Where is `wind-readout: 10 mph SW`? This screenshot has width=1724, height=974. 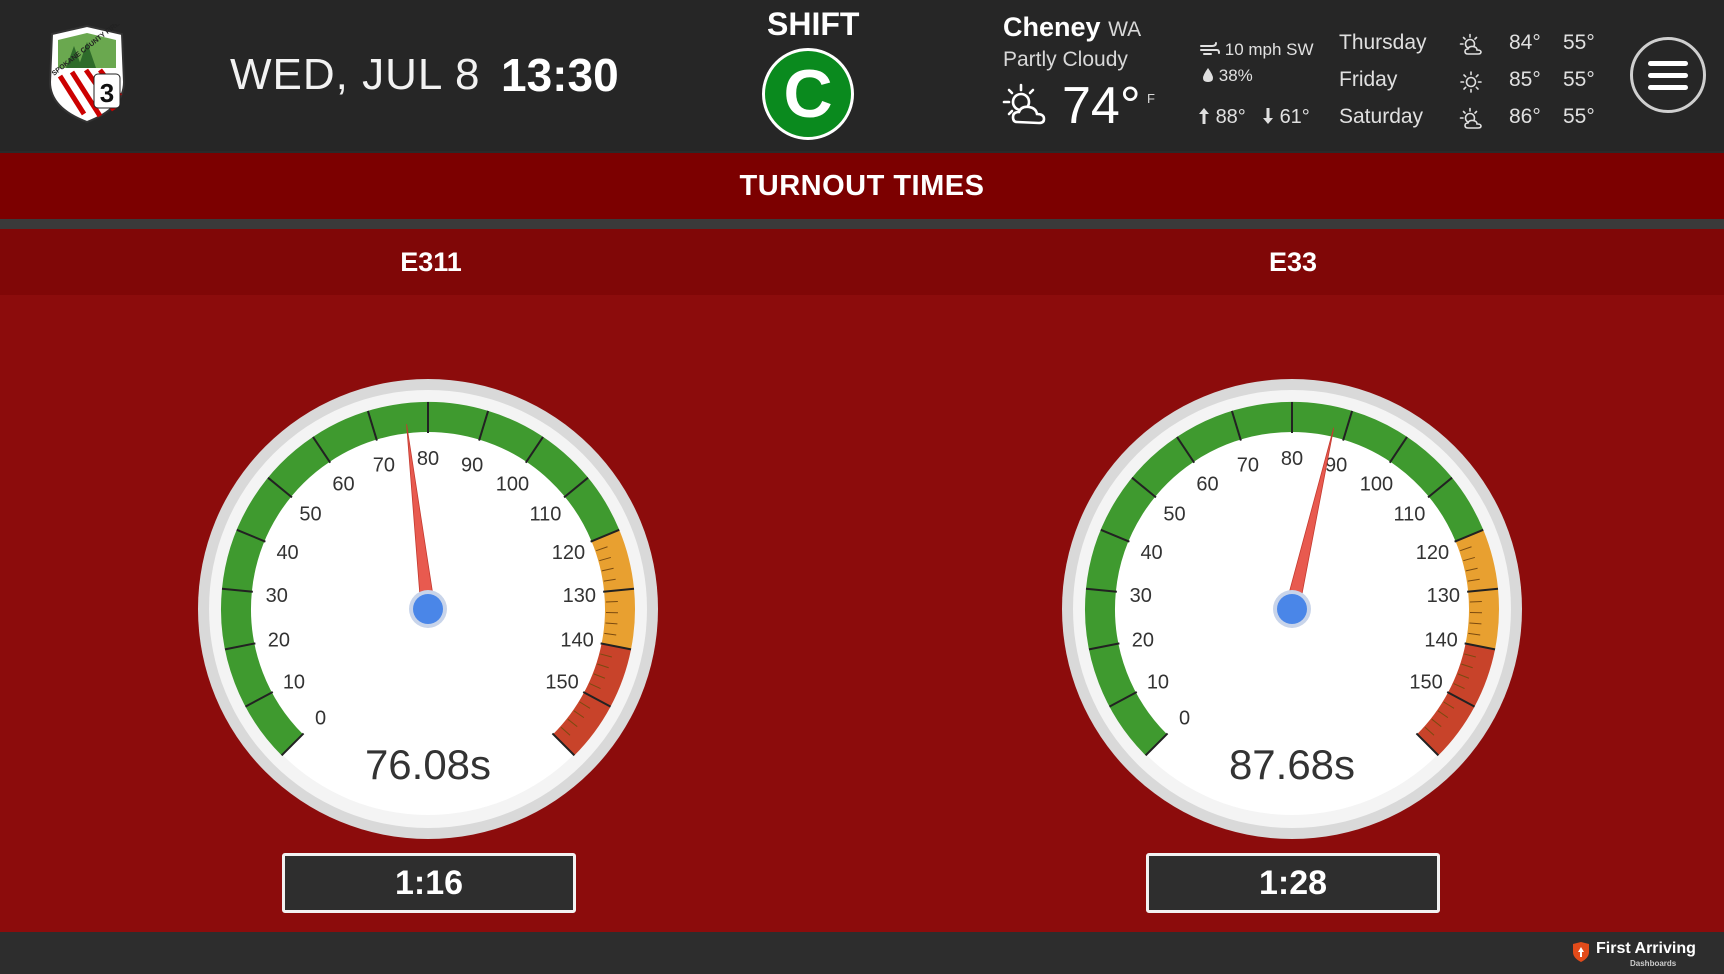
wind-readout: 10 mph SW is located at coordinates (1257, 50).